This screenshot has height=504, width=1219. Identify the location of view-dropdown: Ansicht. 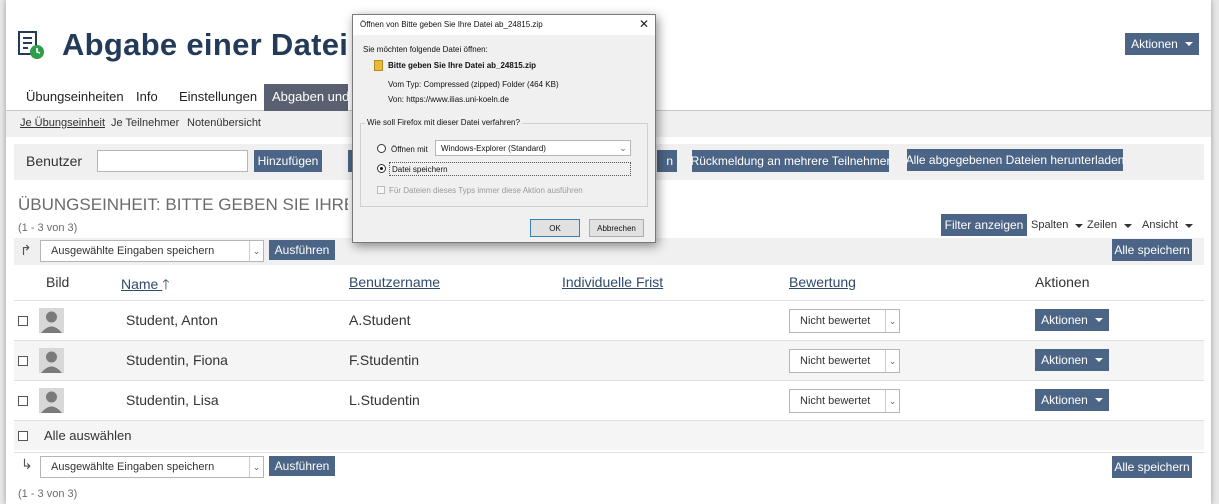
(1168, 225).